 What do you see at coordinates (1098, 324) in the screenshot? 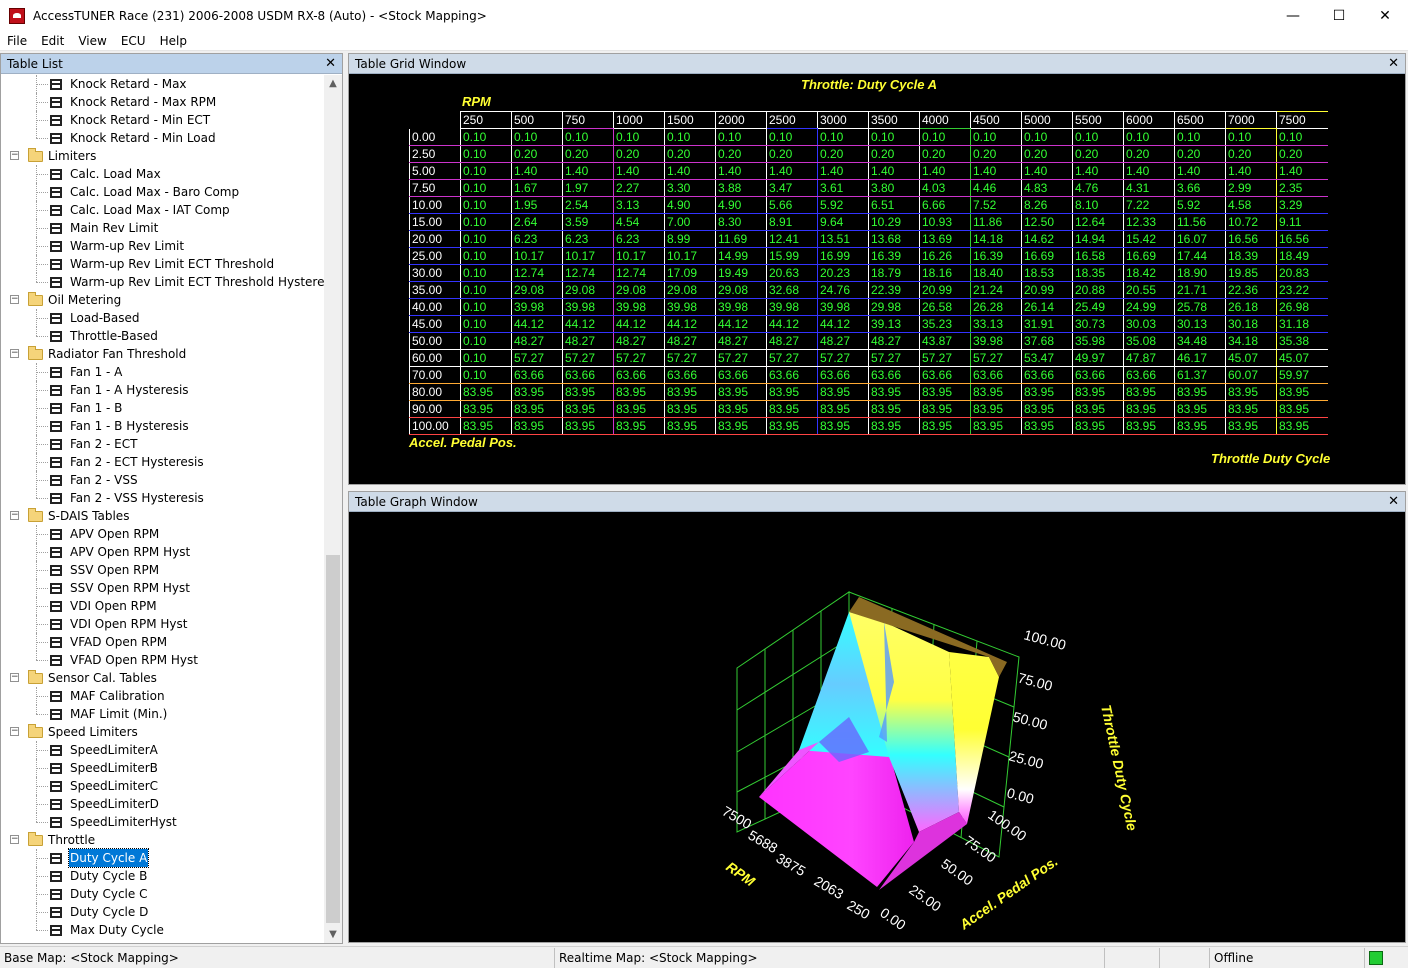
I see `grid-cell: 30.73` at bounding box center [1098, 324].